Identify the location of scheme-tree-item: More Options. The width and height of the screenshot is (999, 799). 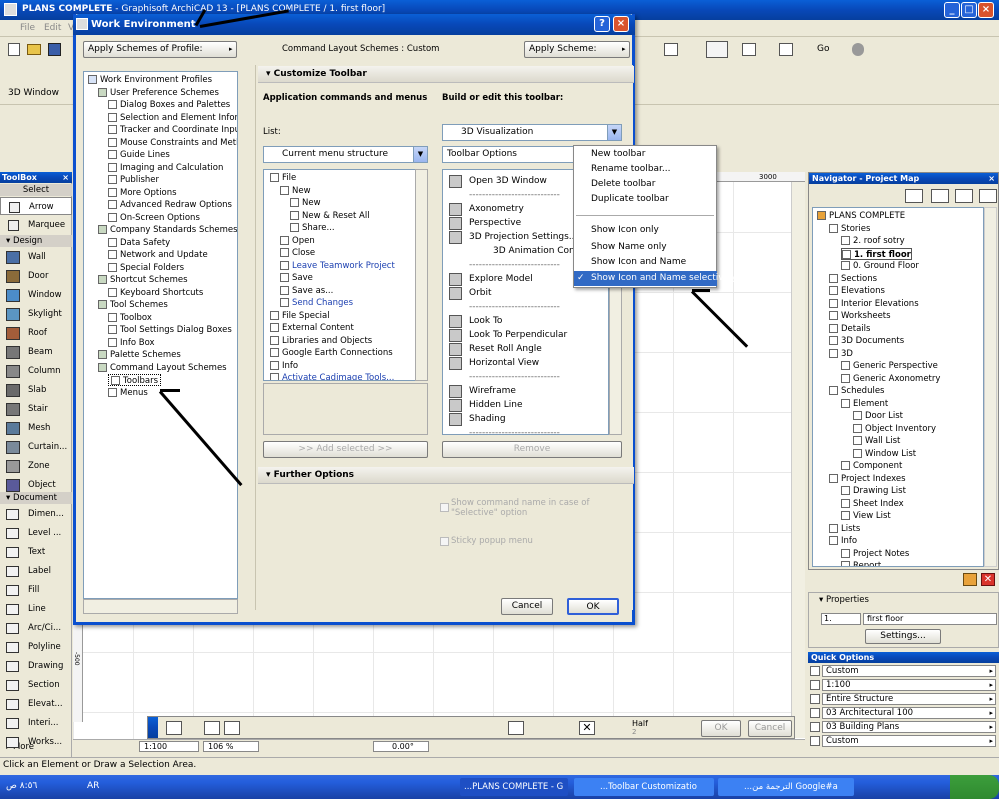
(142, 193).